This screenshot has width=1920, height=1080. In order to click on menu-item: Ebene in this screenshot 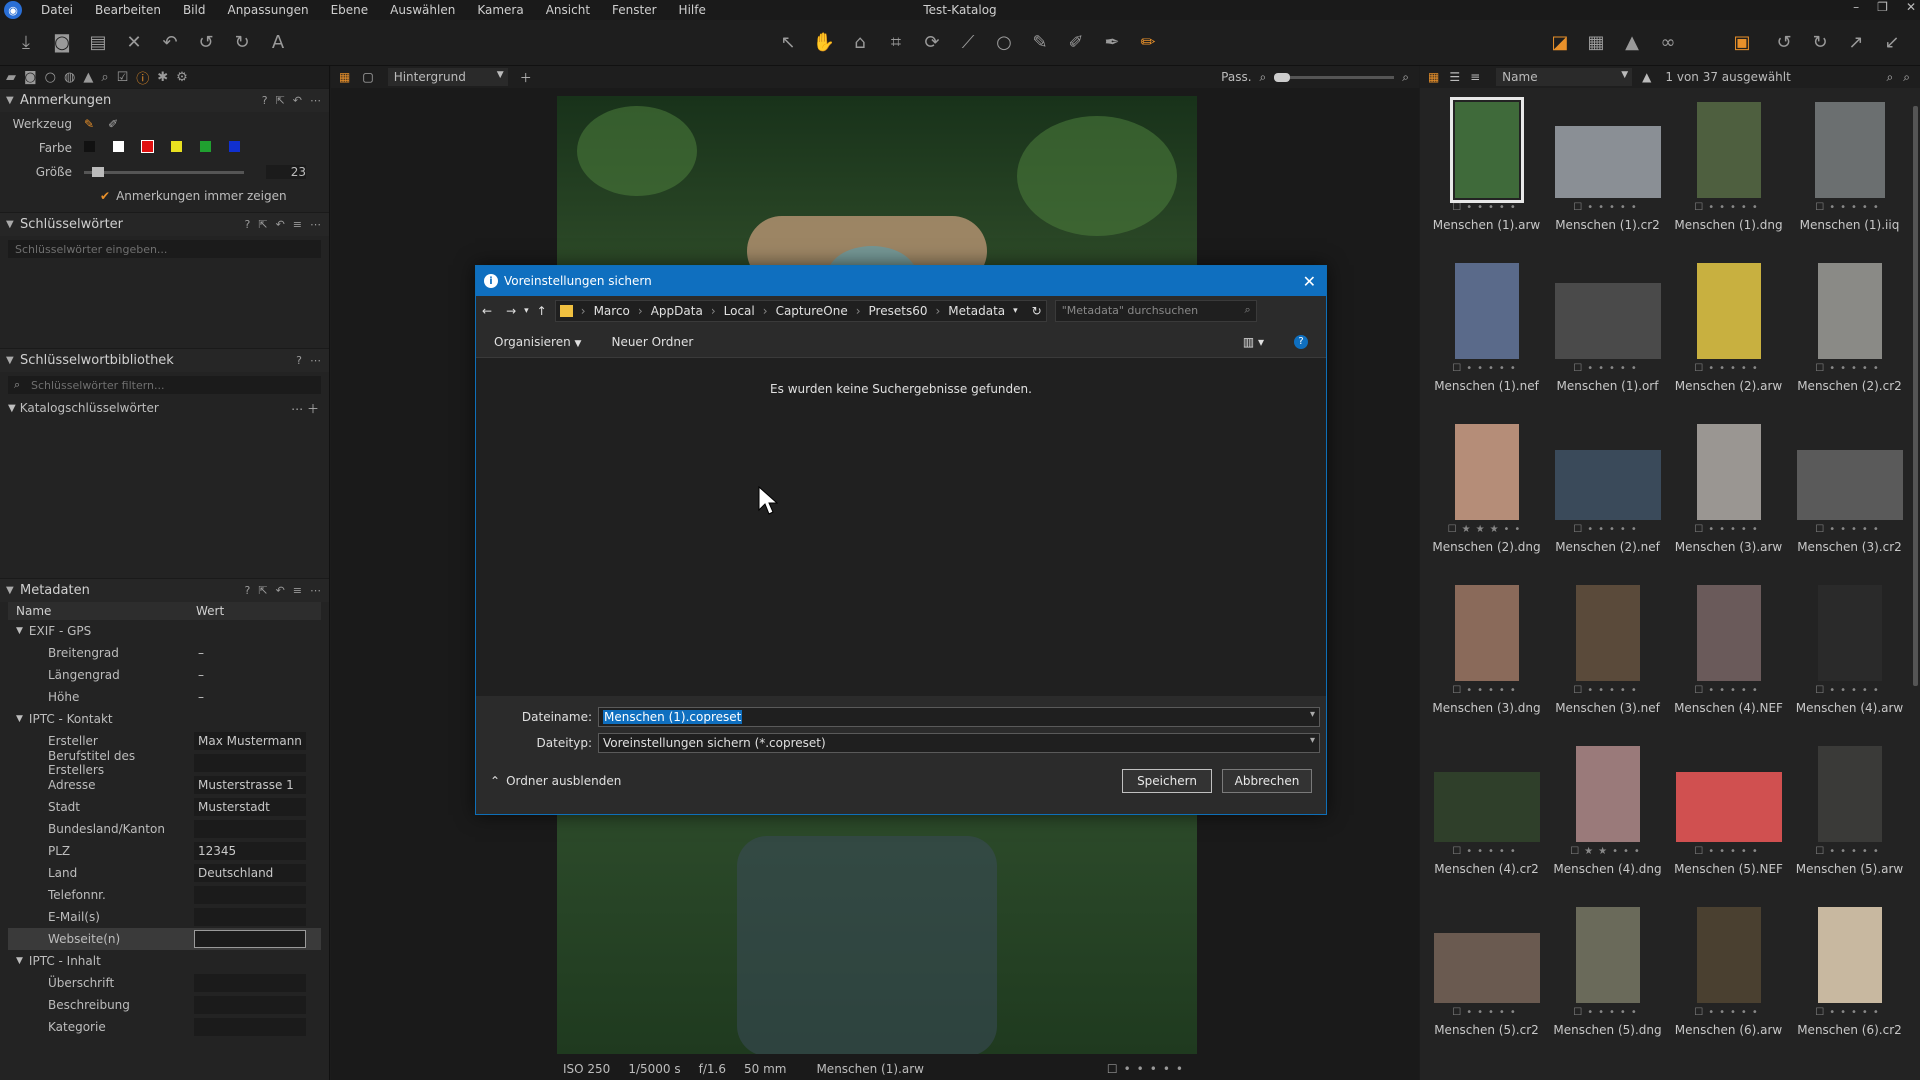, I will do `click(350, 10)`.